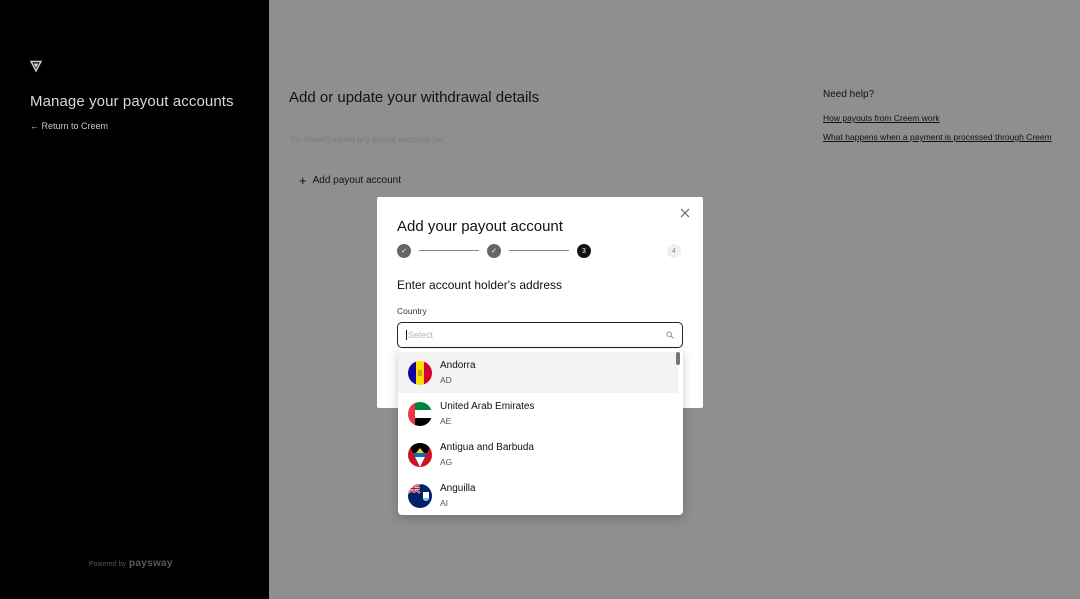 Image resolution: width=1080 pixels, height=599 pixels. Describe the element at coordinates (538, 495) in the screenshot. I see `country-option-anguilla: Anguilla AI` at that location.